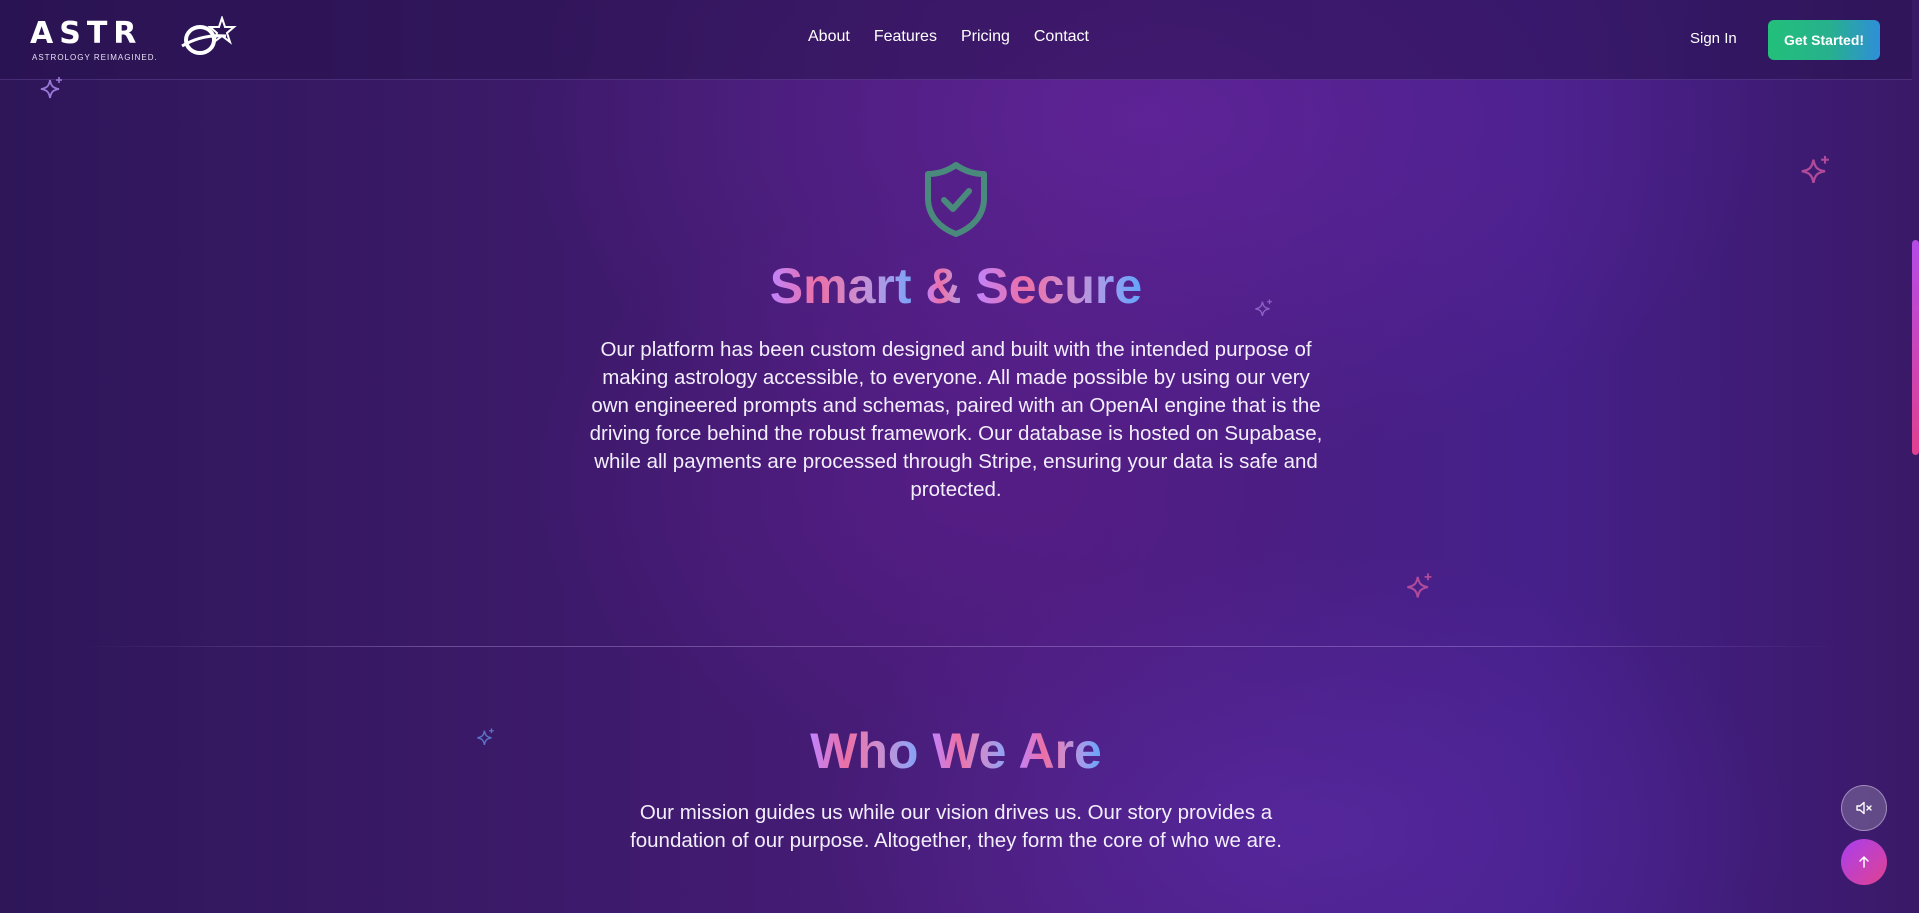  Describe the element at coordinates (95, 57) in the screenshot. I see `logo-tagline: ASTROLOGY REIMAGINED.` at that location.